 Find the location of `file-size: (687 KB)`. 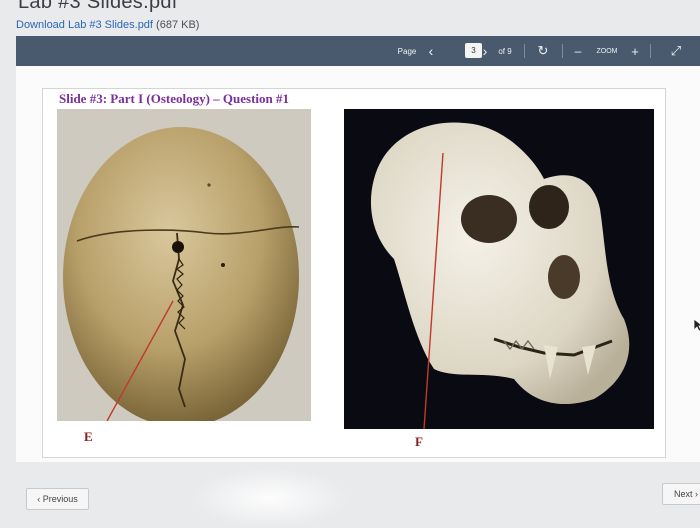

file-size: (687 KB) is located at coordinates (178, 25).